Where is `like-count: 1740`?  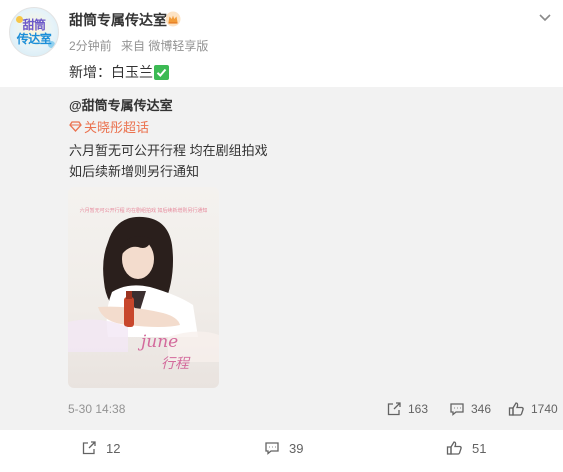
like-count: 1740 is located at coordinates (544, 409).